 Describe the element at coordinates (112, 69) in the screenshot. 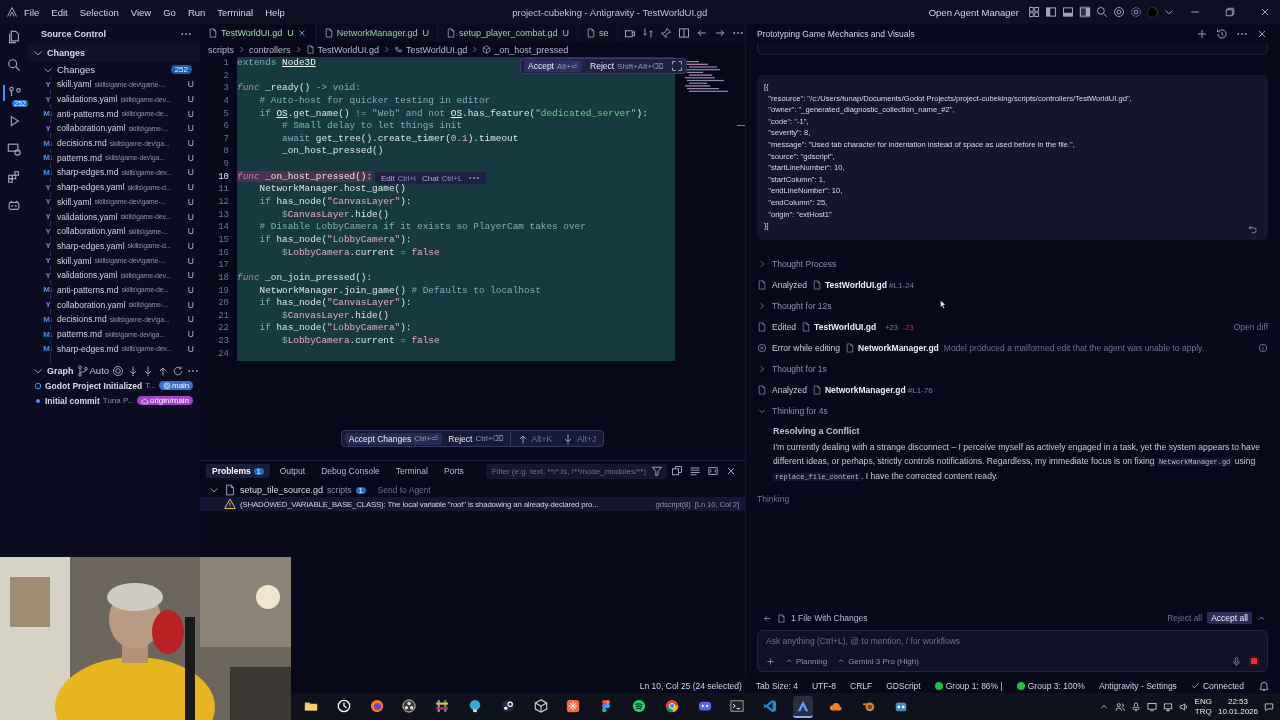

I see `group-title: Changes` at that location.